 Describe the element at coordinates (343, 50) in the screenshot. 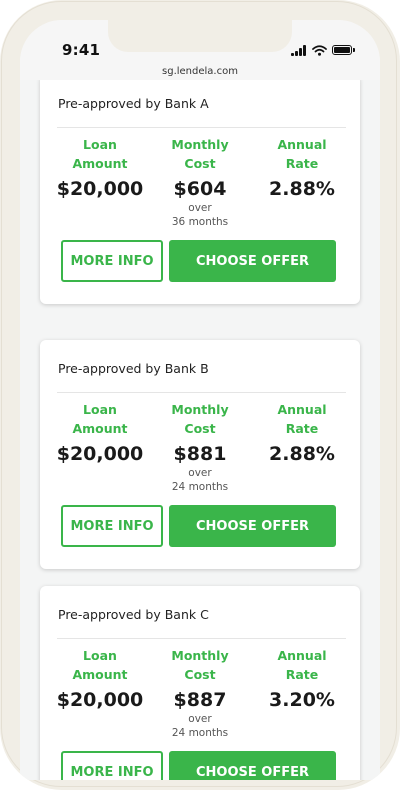

I see `battery-icon` at that location.